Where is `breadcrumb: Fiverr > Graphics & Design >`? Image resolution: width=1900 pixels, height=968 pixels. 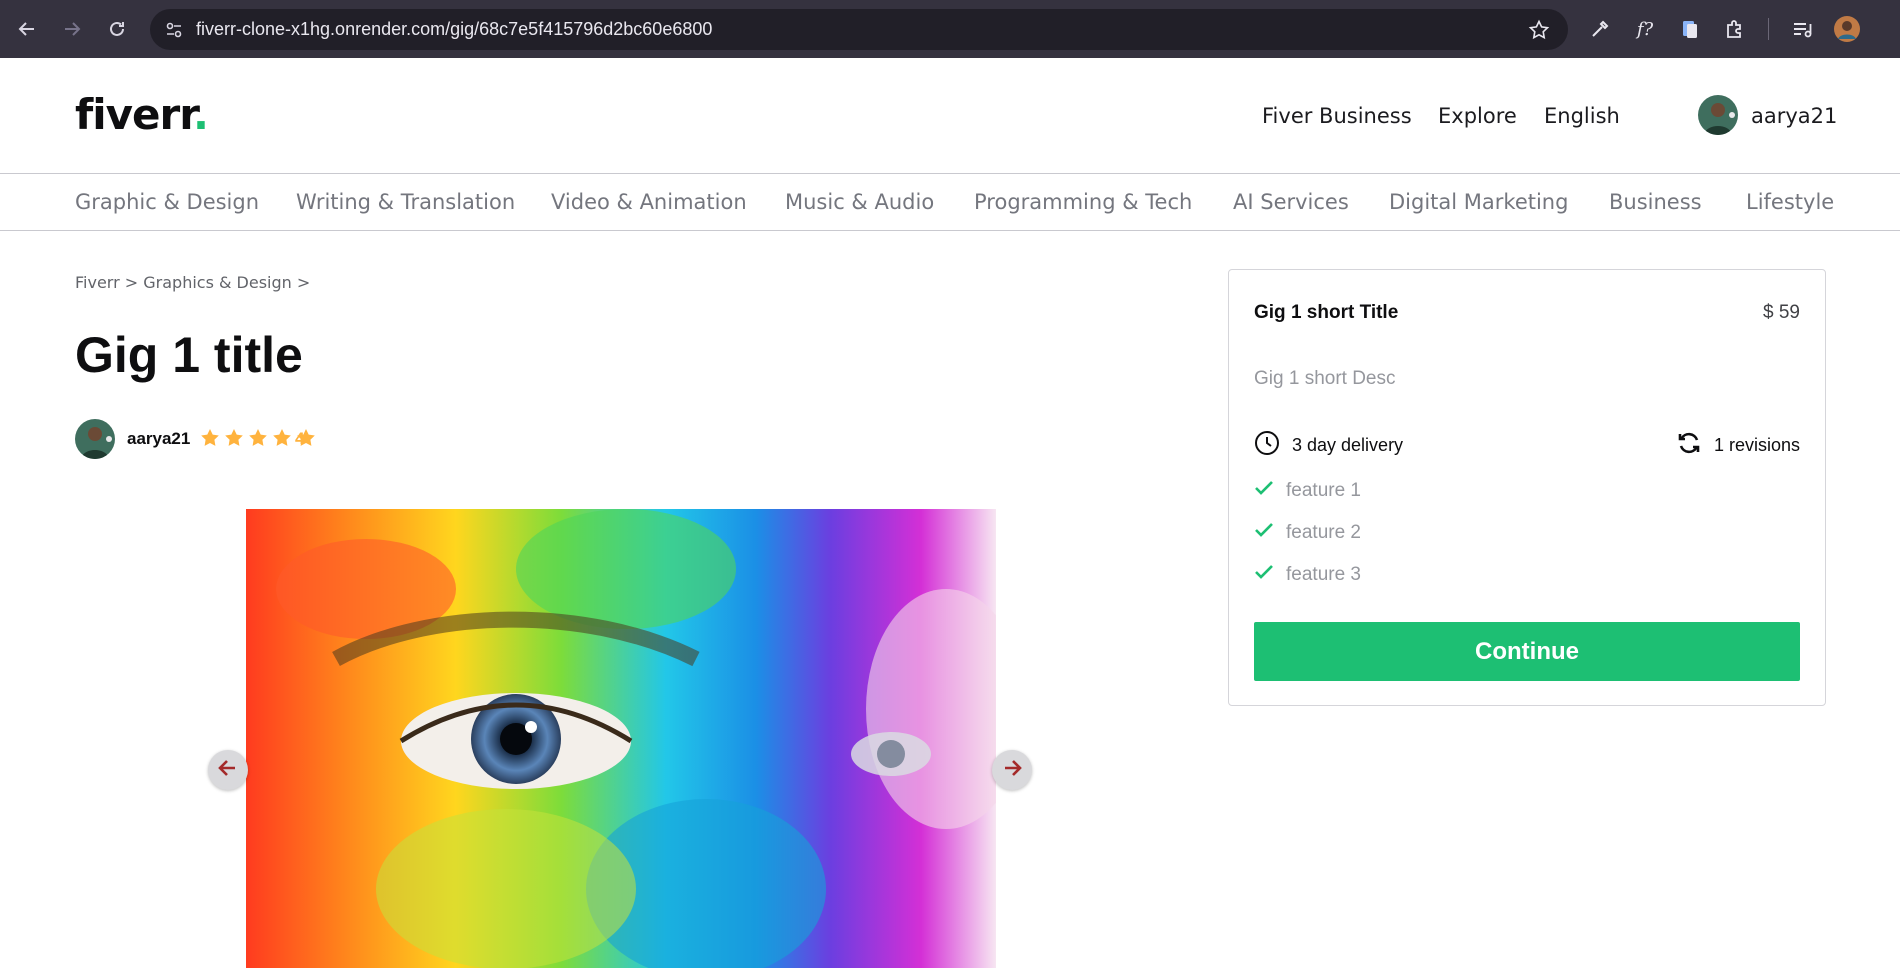
breadcrumb: Fiverr > Graphics & Design > is located at coordinates (192, 282).